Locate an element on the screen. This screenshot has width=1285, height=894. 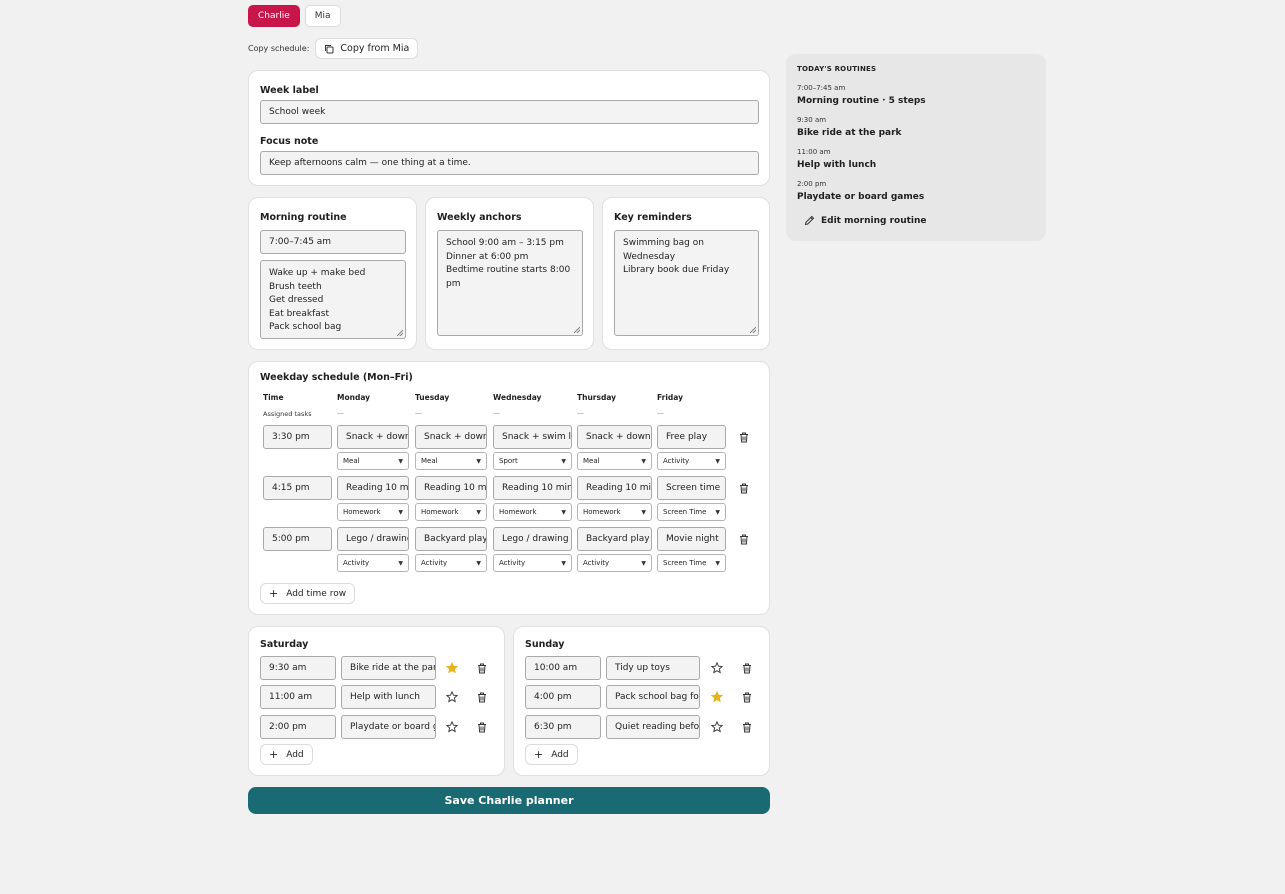
tab-mia: Mia is located at coordinates (322, 16).